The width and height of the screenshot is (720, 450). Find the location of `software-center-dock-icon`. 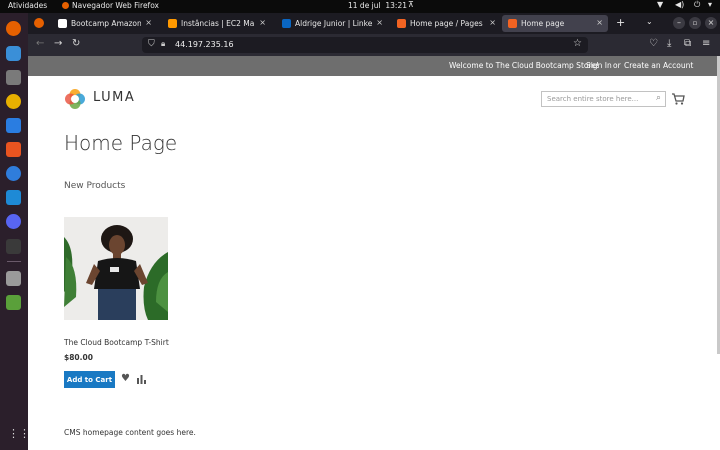

software-center-dock-icon is located at coordinates (13, 149).